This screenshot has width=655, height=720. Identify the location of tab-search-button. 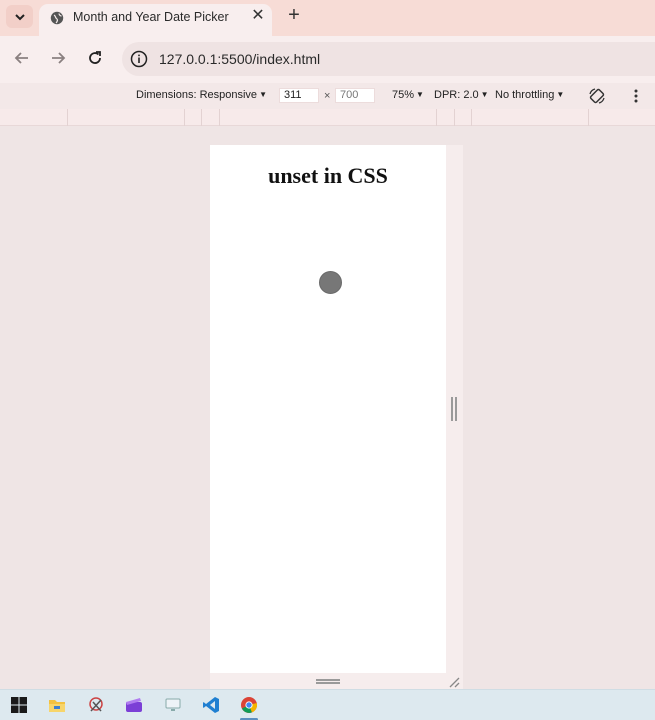
(19, 16).